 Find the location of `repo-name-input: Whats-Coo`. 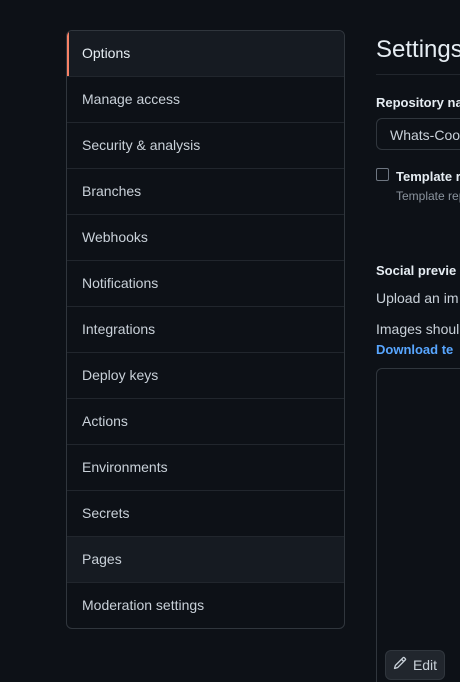

repo-name-input: Whats-Coo is located at coordinates (418, 134).